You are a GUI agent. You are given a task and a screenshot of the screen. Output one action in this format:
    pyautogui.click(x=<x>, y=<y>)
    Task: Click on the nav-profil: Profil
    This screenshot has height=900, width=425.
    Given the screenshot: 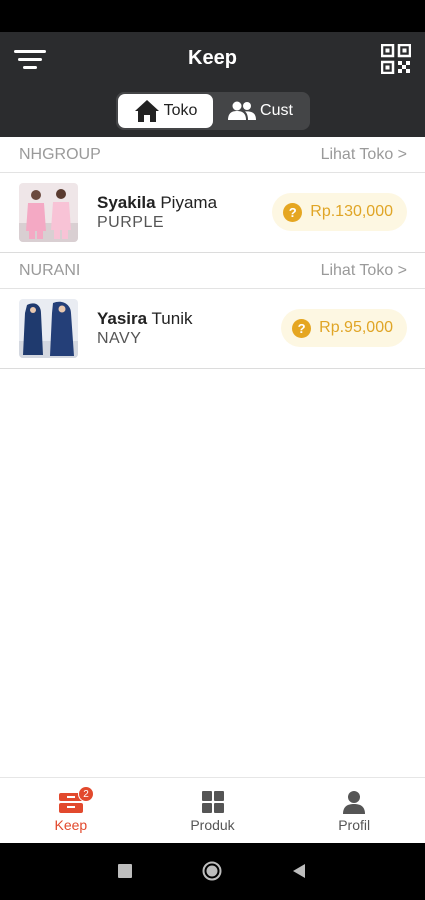 What is the action you would take?
    pyautogui.click(x=354, y=810)
    